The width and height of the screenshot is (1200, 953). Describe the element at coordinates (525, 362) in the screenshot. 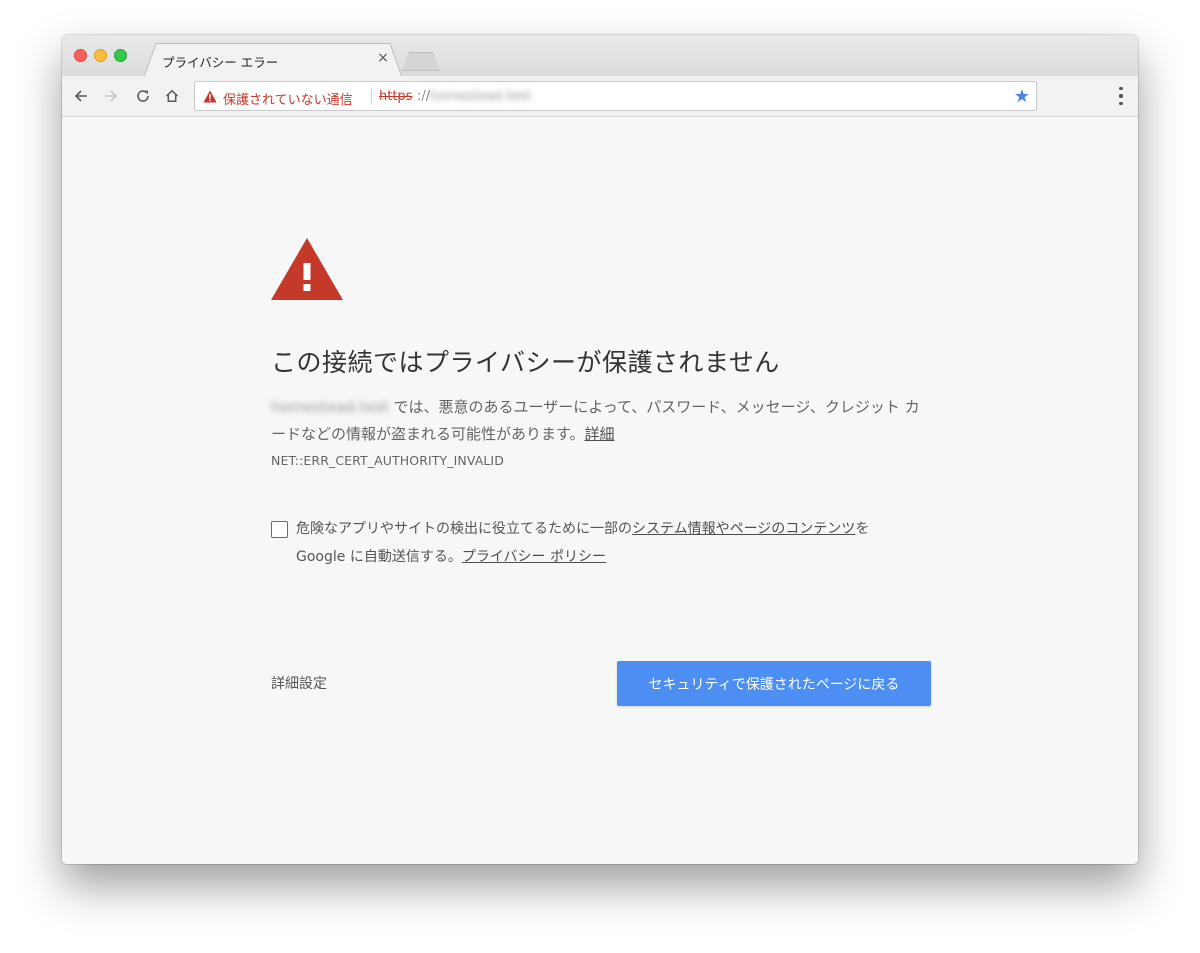

I see `page-title: この接続ではプライバシーが保護されません` at that location.